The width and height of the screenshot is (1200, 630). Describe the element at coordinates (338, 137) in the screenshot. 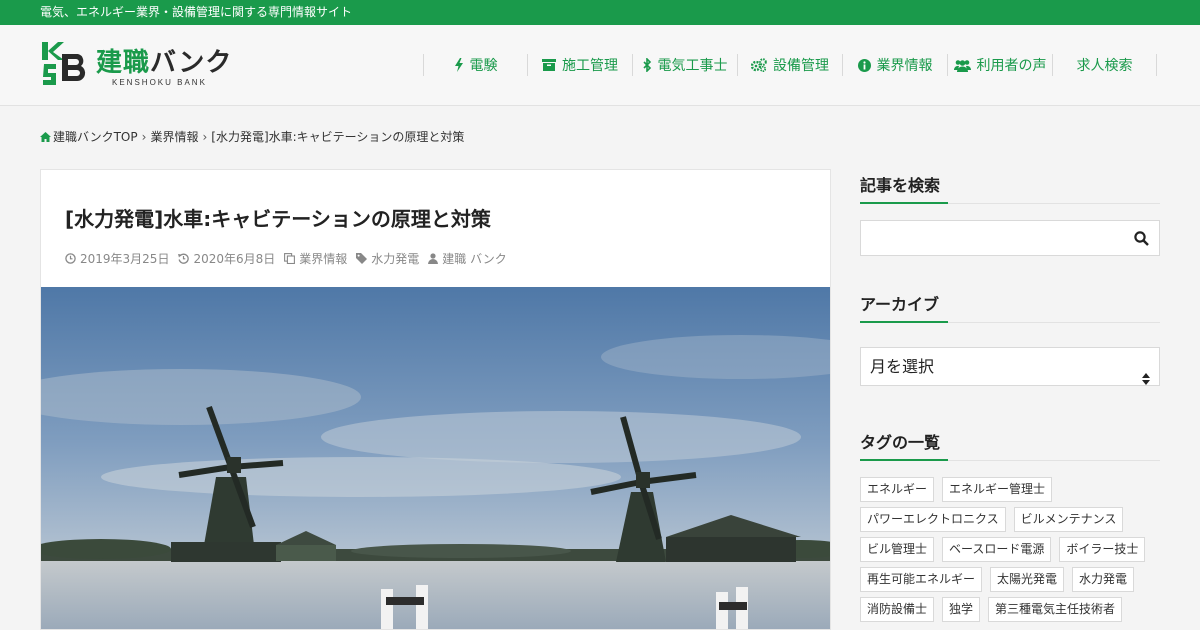

I see `breadcrumb-current: [水力発電]水車:キャビテーションの原理と対策` at that location.